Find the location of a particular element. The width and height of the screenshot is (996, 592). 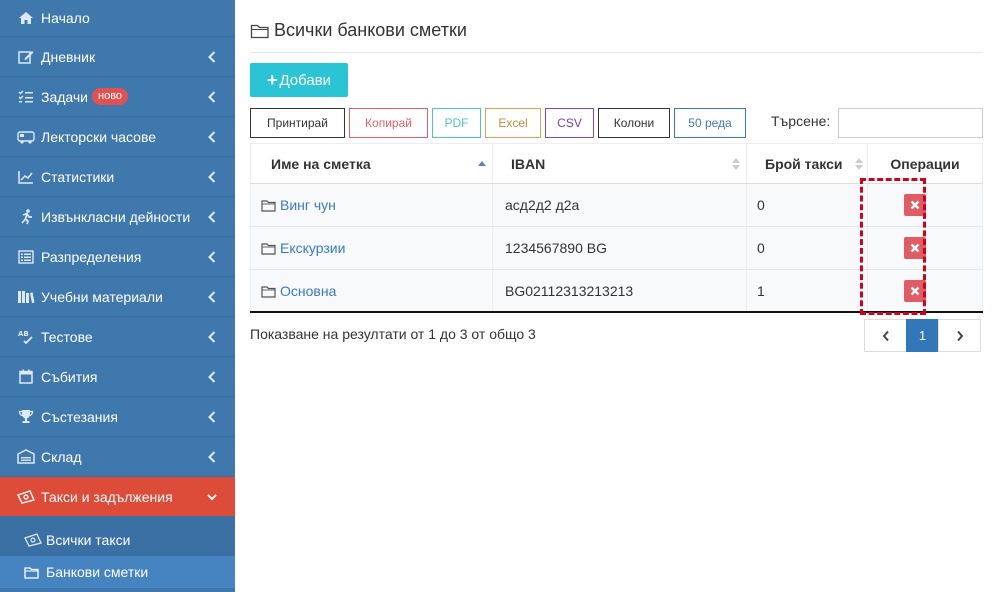

sidebar-item-distributions: Разпределения is located at coordinates (117, 257).